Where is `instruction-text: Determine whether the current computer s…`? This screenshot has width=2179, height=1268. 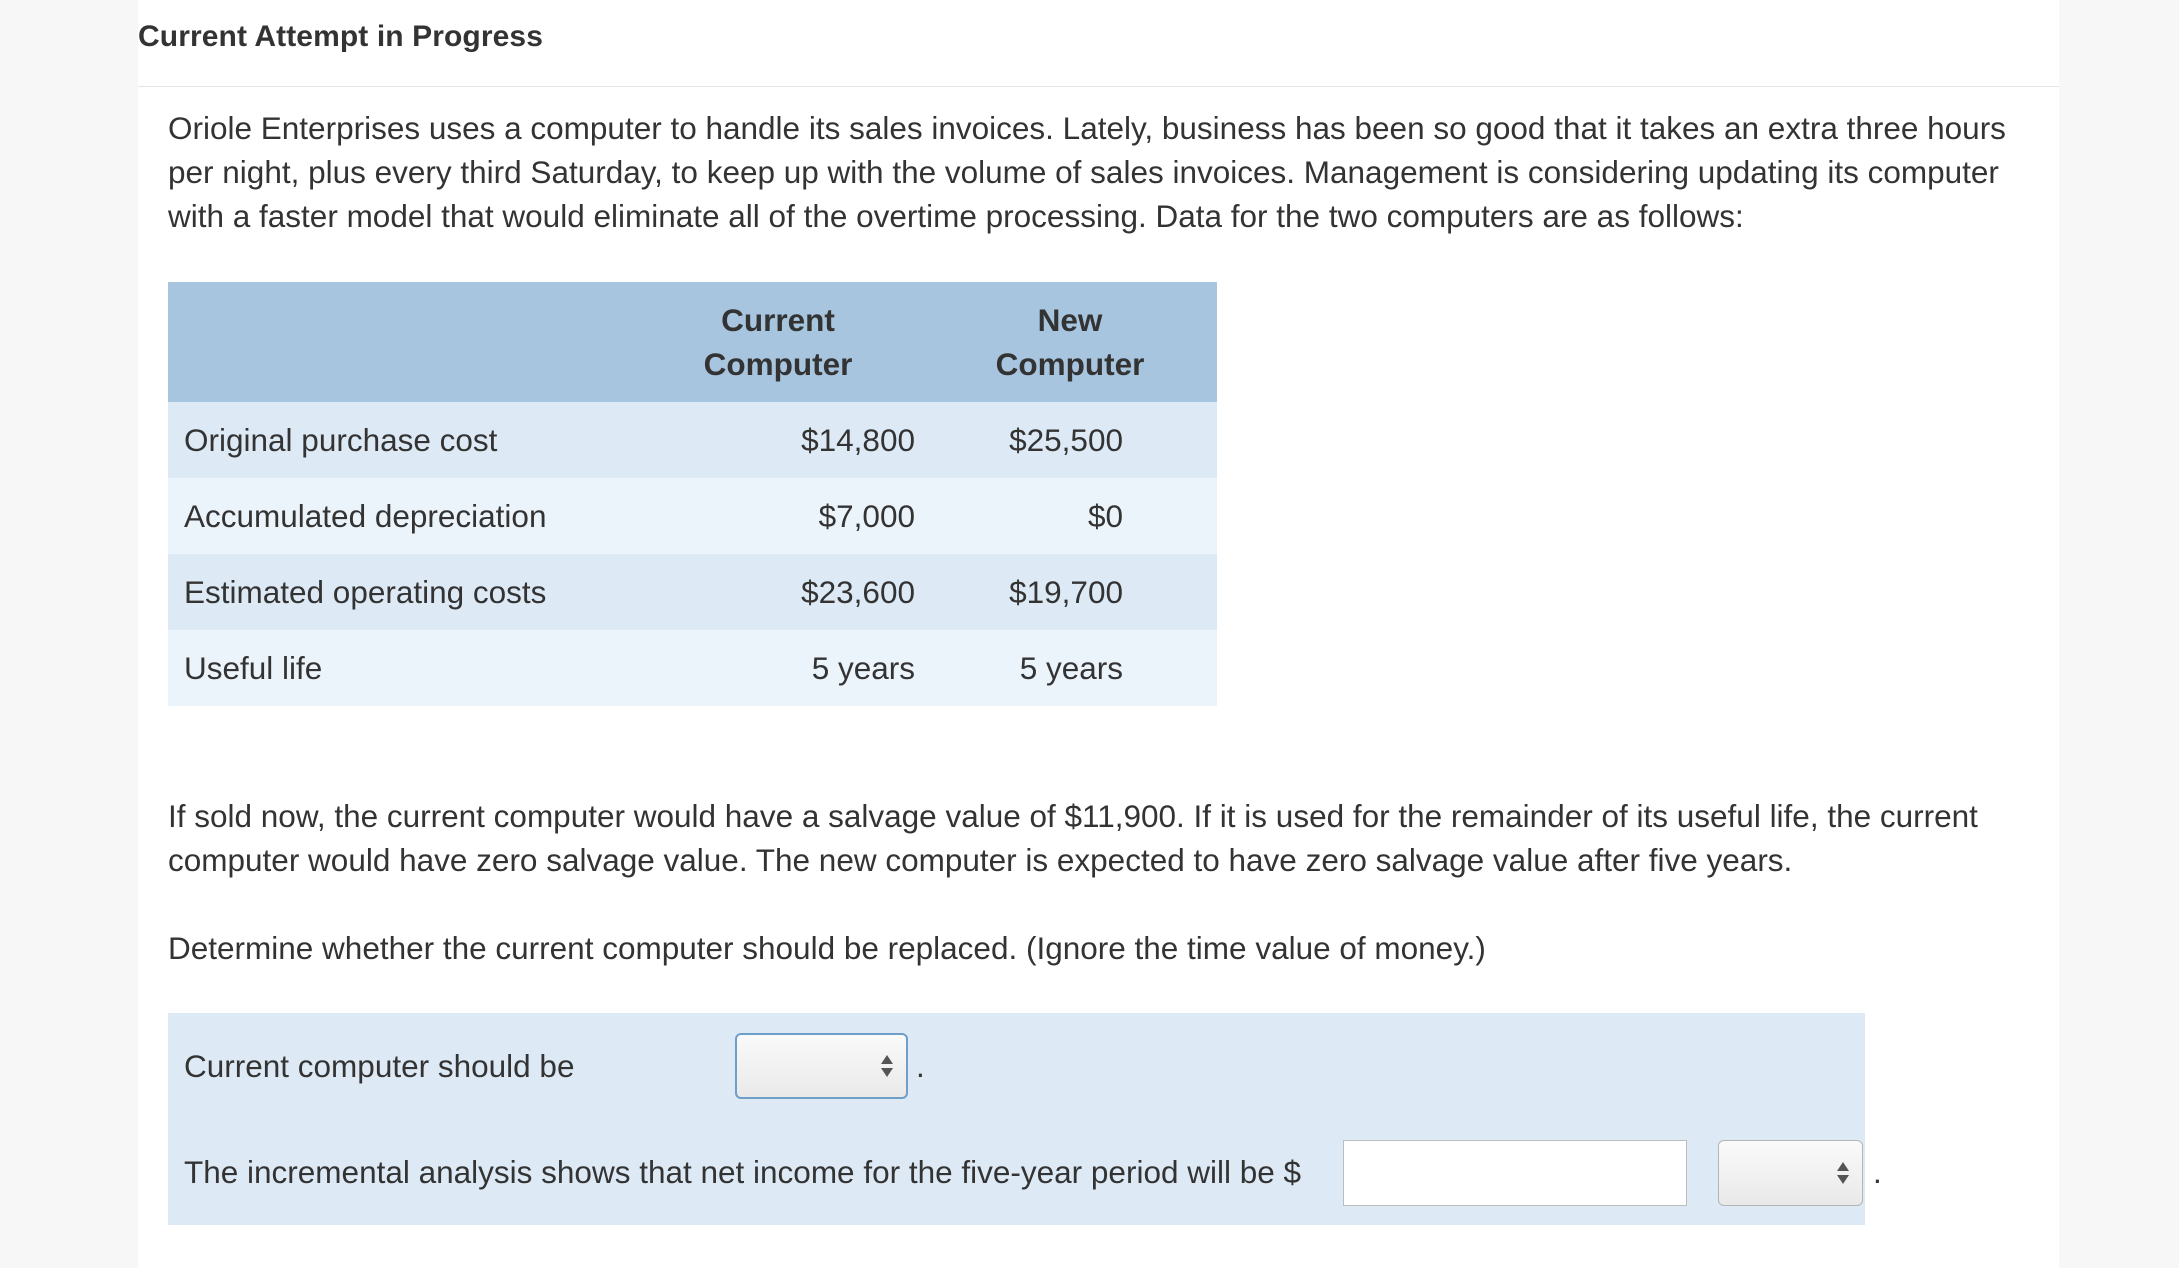 instruction-text: Determine whether the current computer s… is located at coordinates (827, 948).